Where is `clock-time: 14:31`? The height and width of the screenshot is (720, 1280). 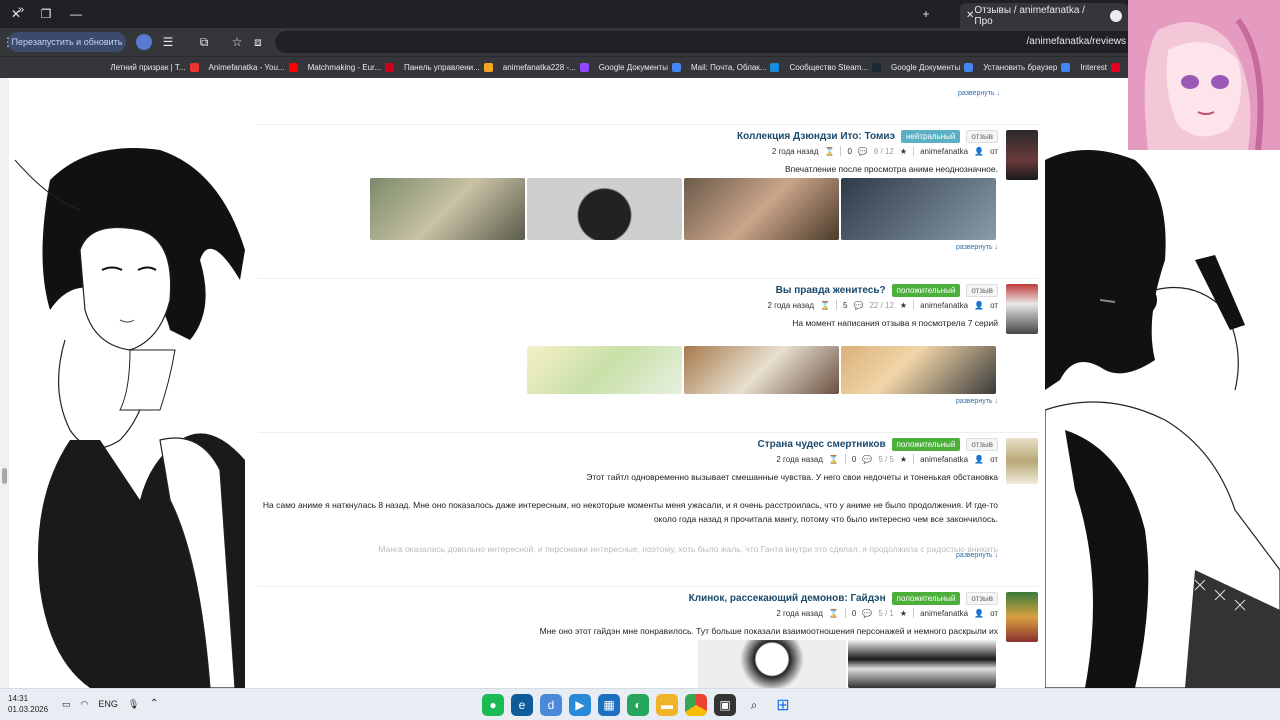
clock-time: 14:31 is located at coordinates (18, 698).